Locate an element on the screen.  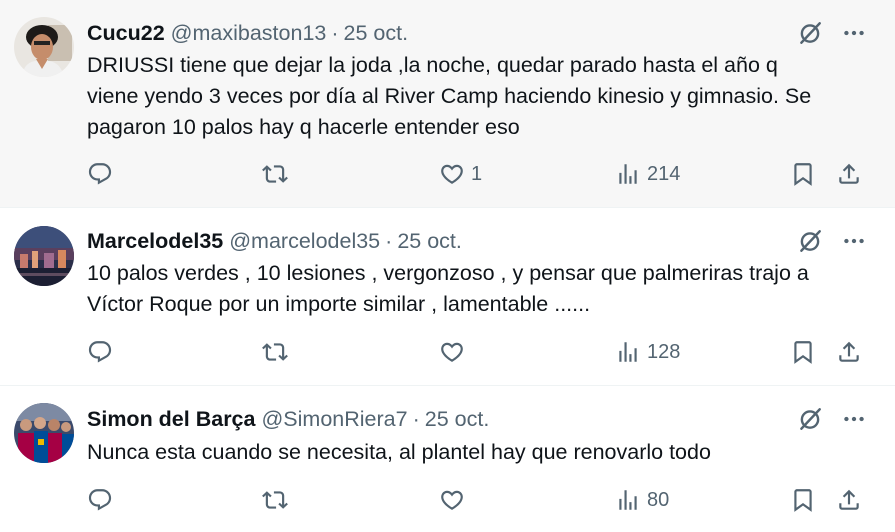
tweet-header: Cucu22 @maxibaston13 · 25 oct. is located at coordinates (476, 33).